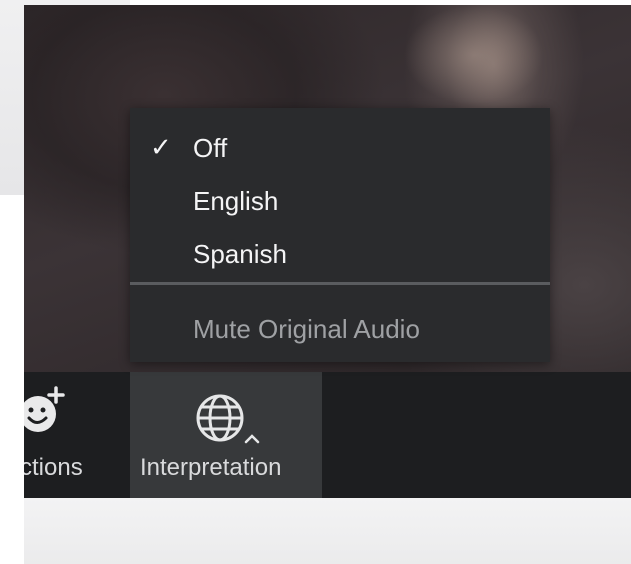 This screenshot has width=631, height=564. What do you see at coordinates (340, 199) in the screenshot?
I see `menu-item-english: English` at bounding box center [340, 199].